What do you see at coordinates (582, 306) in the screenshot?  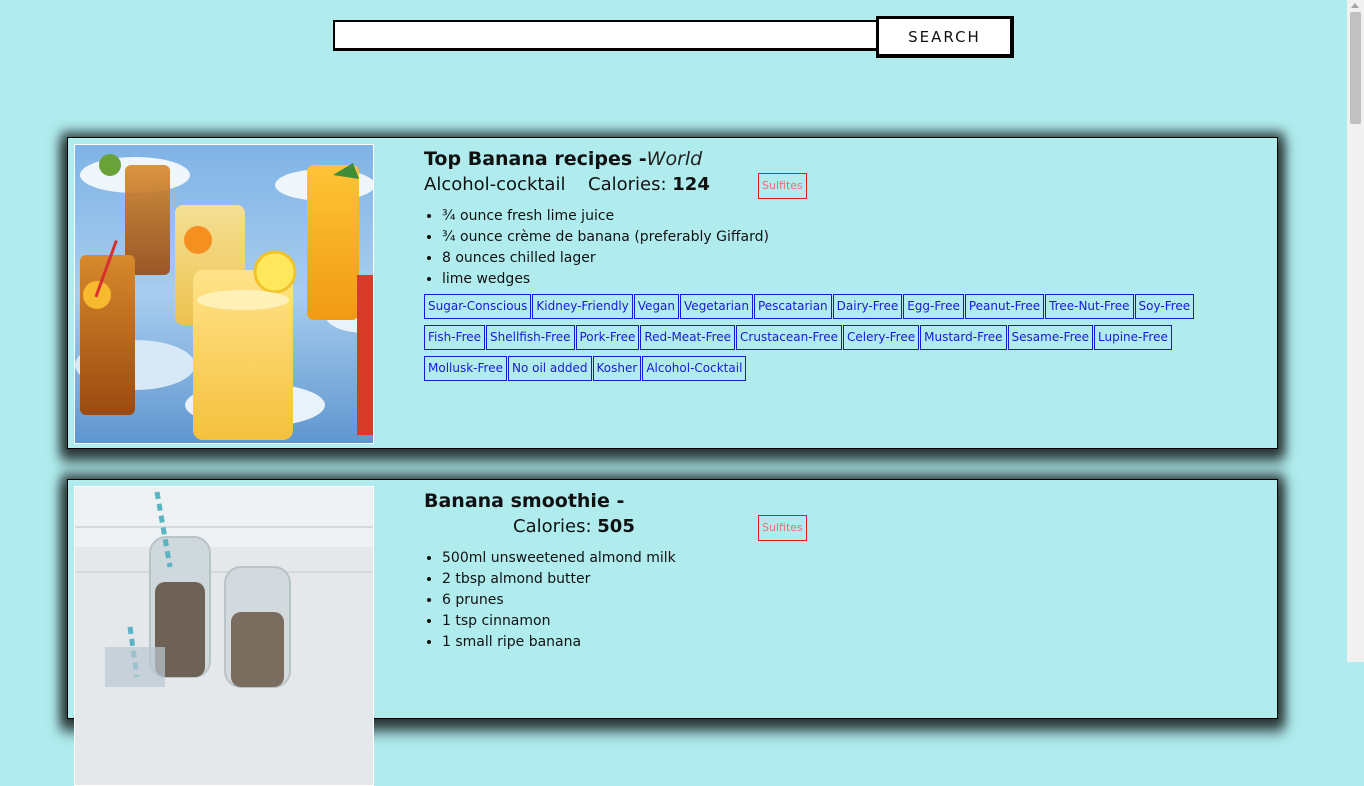 I see `health-label: Kidney-Friendly` at bounding box center [582, 306].